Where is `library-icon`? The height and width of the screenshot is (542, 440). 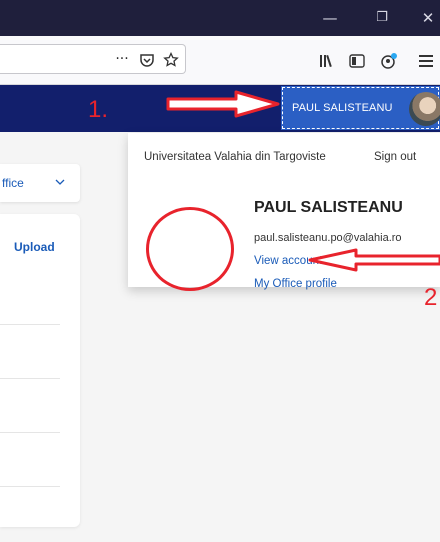 library-icon is located at coordinates (327, 60).